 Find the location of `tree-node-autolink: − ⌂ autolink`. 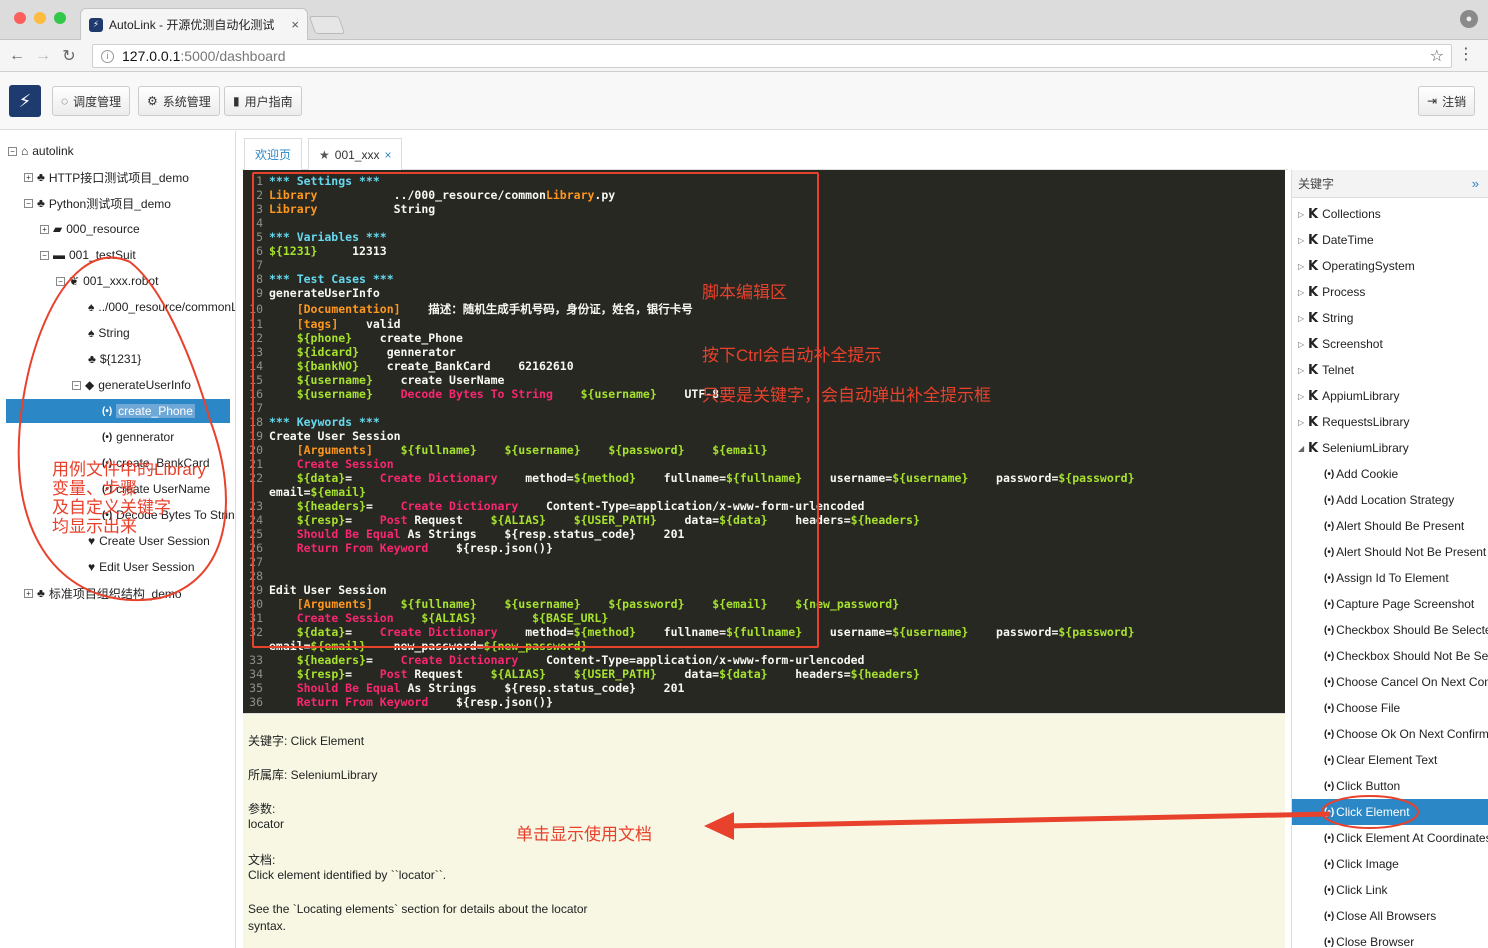

tree-node-autolink: − ⌂ autolink is located at coordinates (41, 151).